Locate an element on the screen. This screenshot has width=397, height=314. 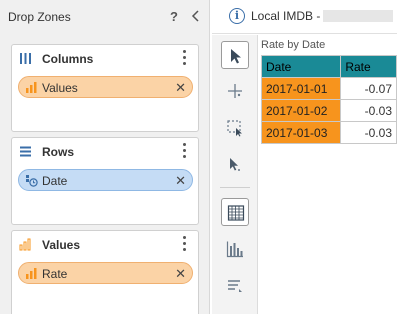
panel-header: Drop Zones ? is located at coordinates (105, 17).